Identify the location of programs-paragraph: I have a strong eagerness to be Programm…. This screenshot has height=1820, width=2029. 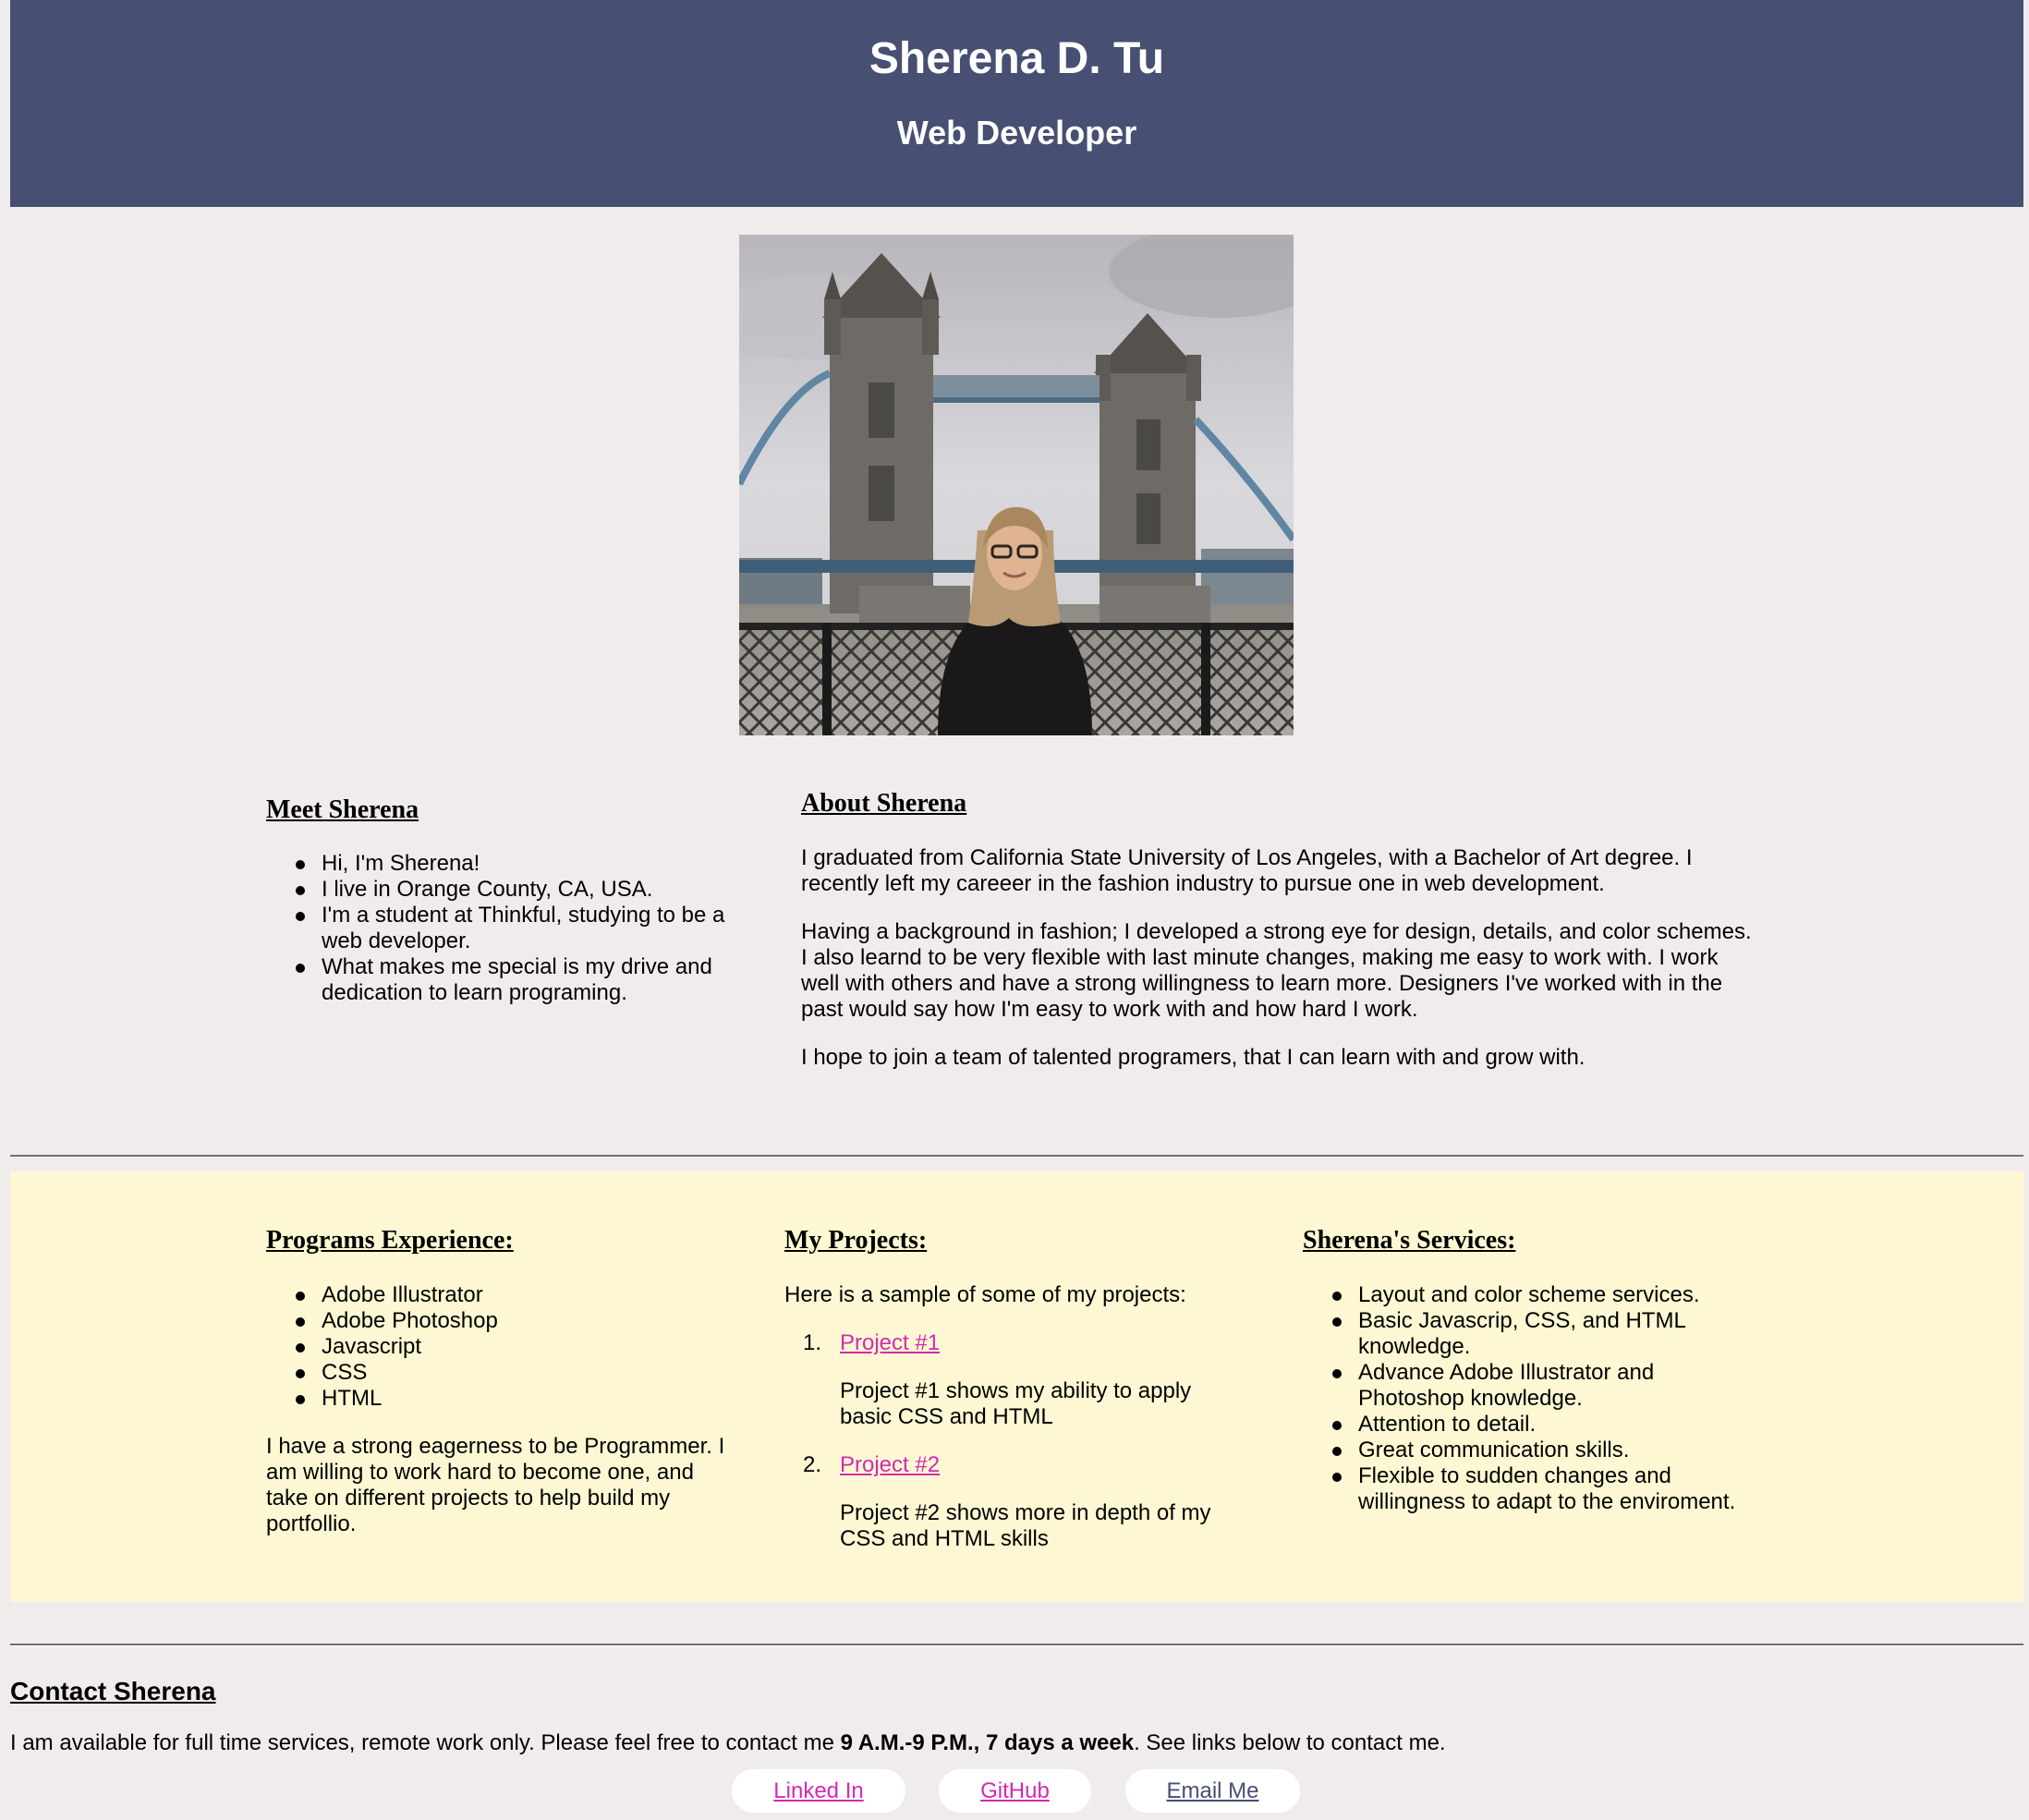
(495, 1485).